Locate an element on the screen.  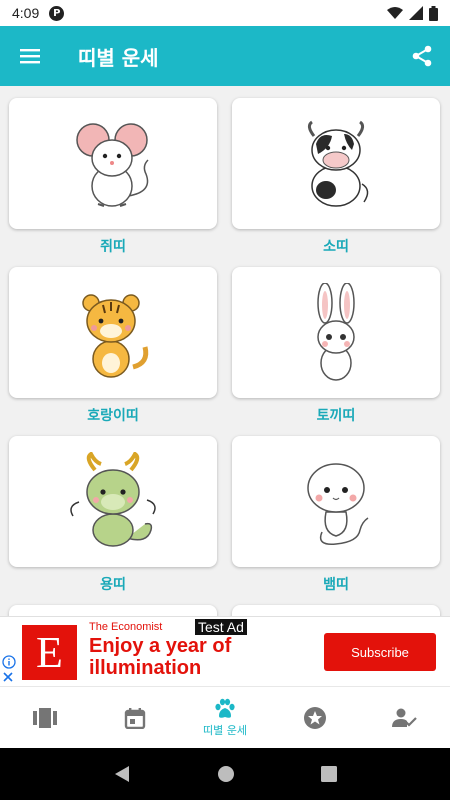
nav-item-zodiac: 띠별 운세 is located at coordinates (225, 717).